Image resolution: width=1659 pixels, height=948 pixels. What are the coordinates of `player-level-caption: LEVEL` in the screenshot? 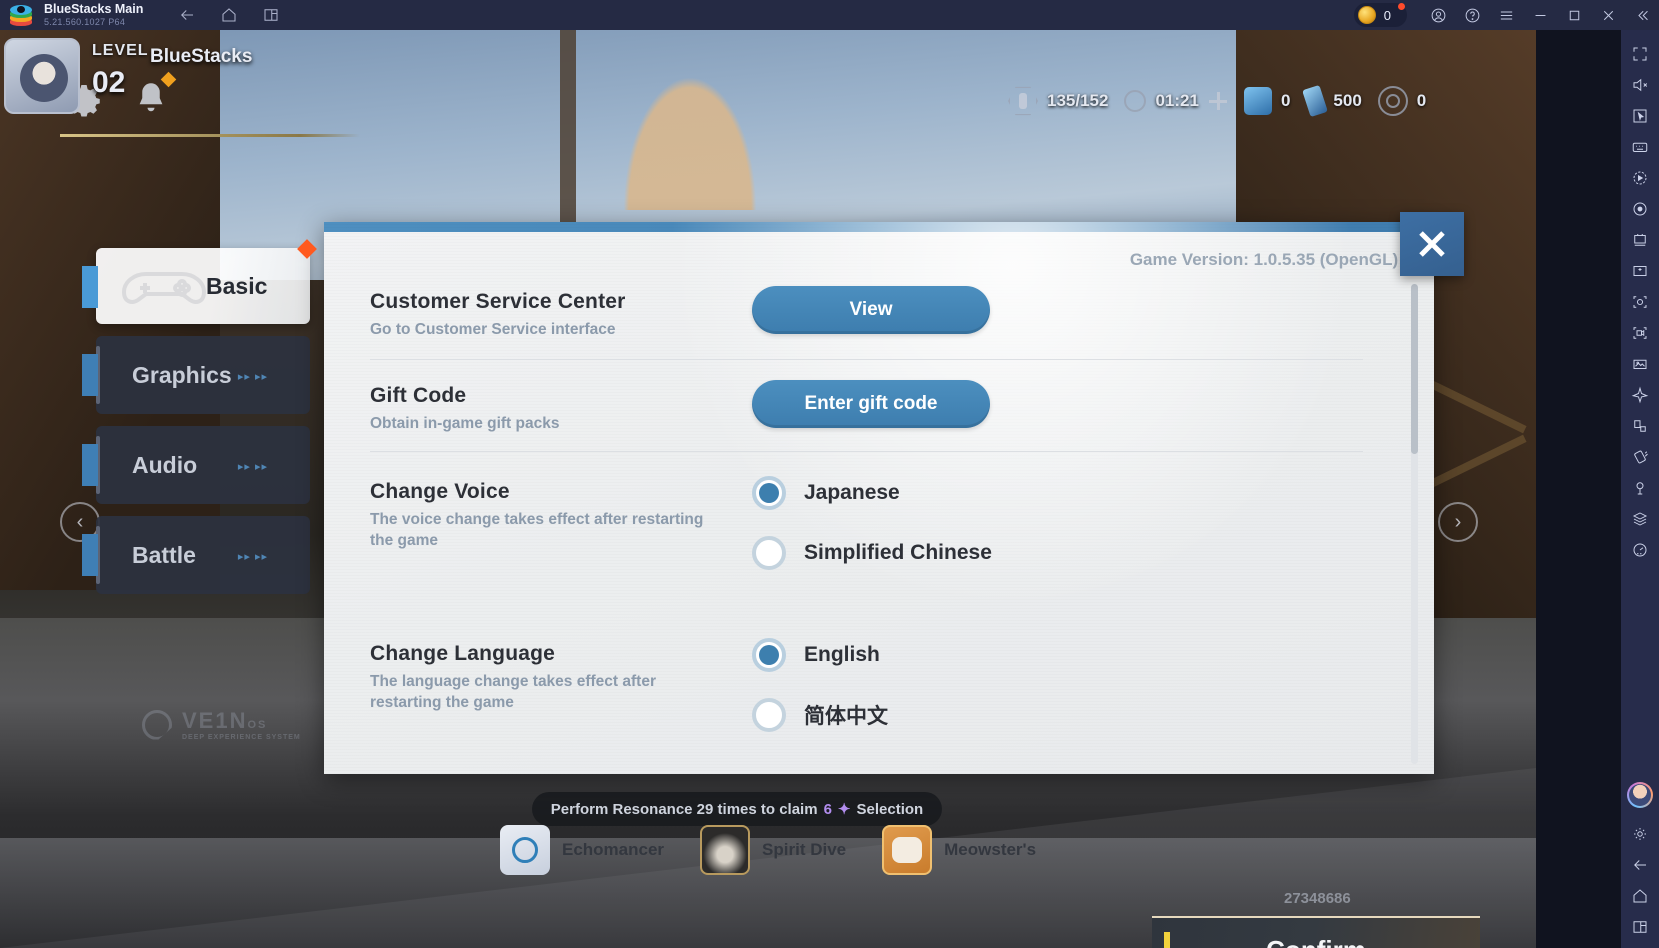 It's located at (120, 50).